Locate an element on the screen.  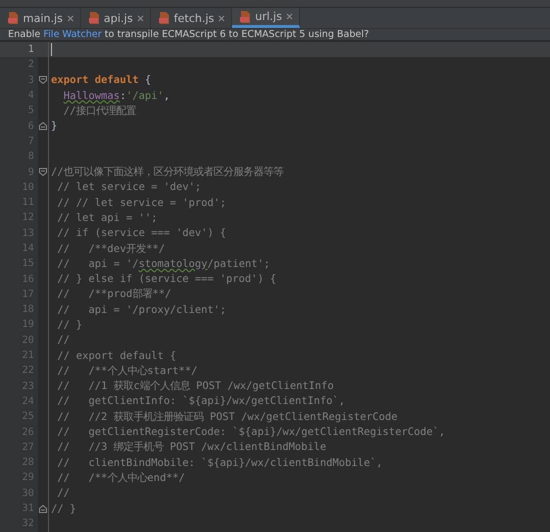
file-watcher-link: File Watcher is located at coordinates (72, 34).